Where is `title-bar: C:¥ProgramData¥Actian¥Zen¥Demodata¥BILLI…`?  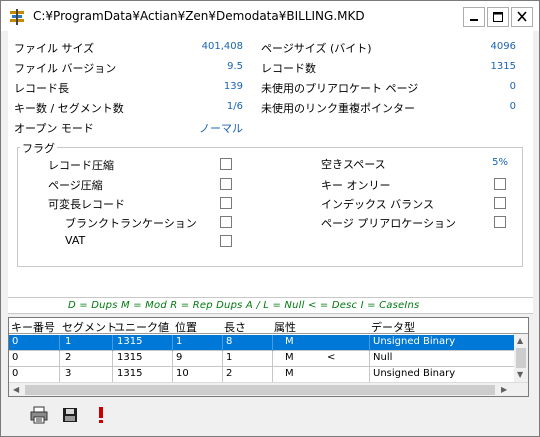 title-bar: C:¥ProgramData¥Actian¥Zen¥Demodata¥BILLI… is located at coordinates (270, 16).